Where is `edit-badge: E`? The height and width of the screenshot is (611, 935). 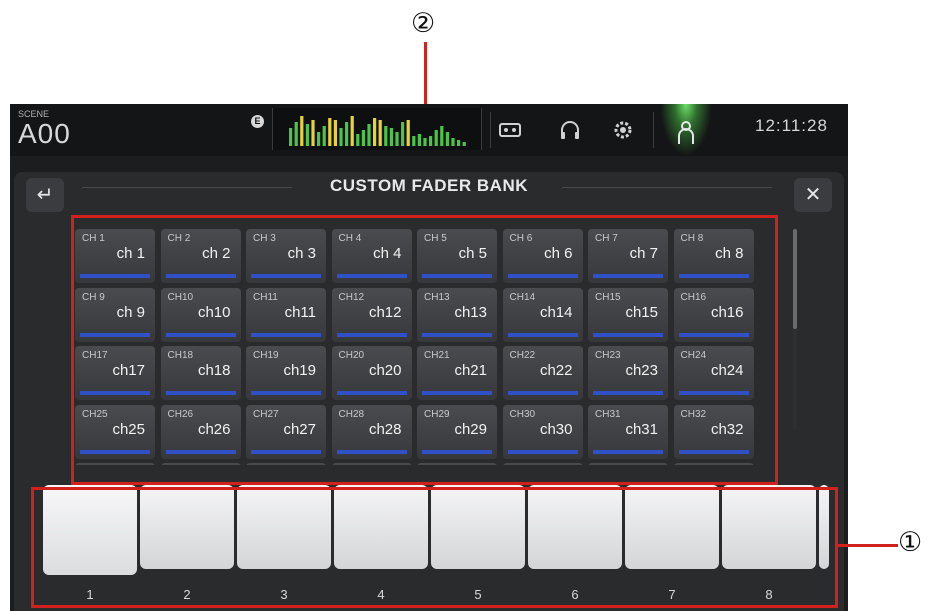
edit-badge: E is located at coordinates (257, 121).